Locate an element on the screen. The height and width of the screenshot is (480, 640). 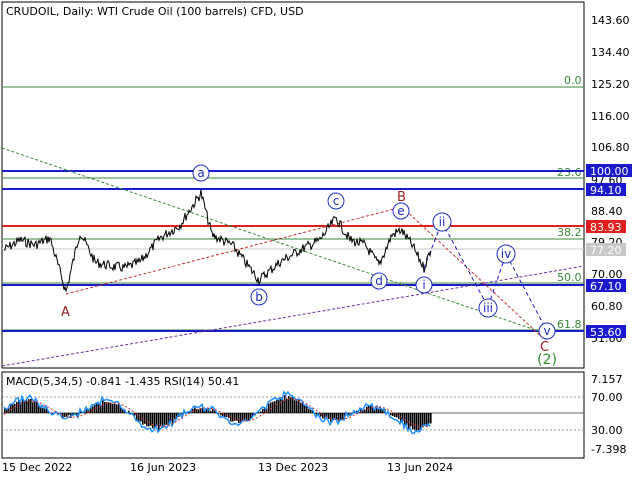
svg-text: 94.10 is located at coordinates (606, 190).